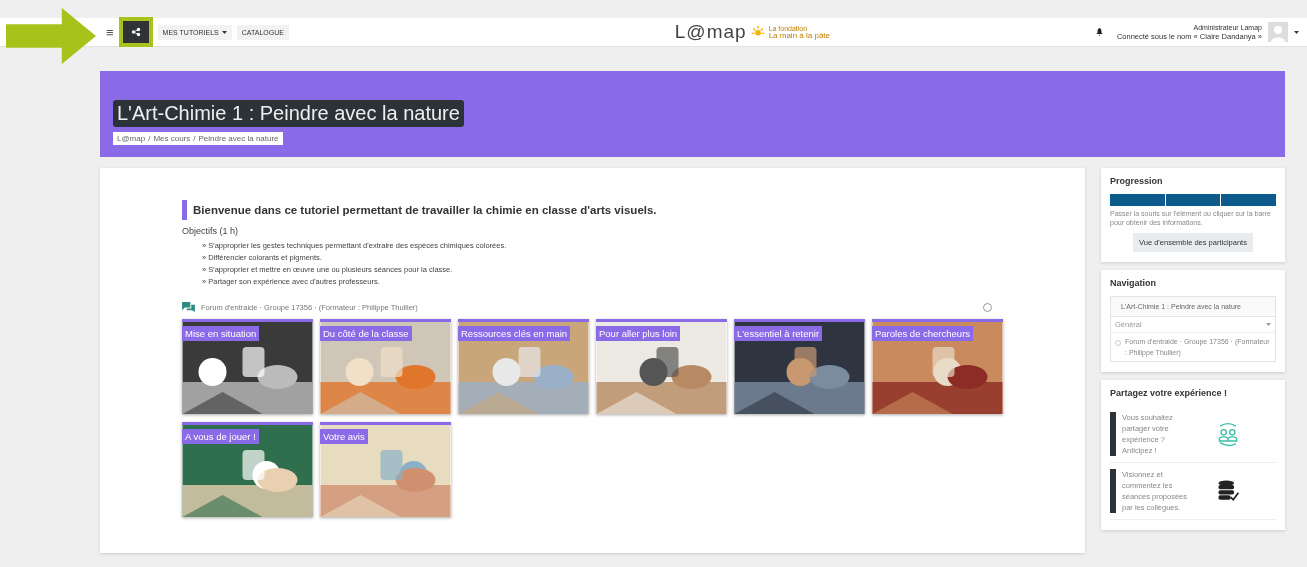 The height and width of the screenshot is (567, 1307). Describe the element at coordinates (710, 32) in the screenshot. I see `logo-text: L@map` at that location.